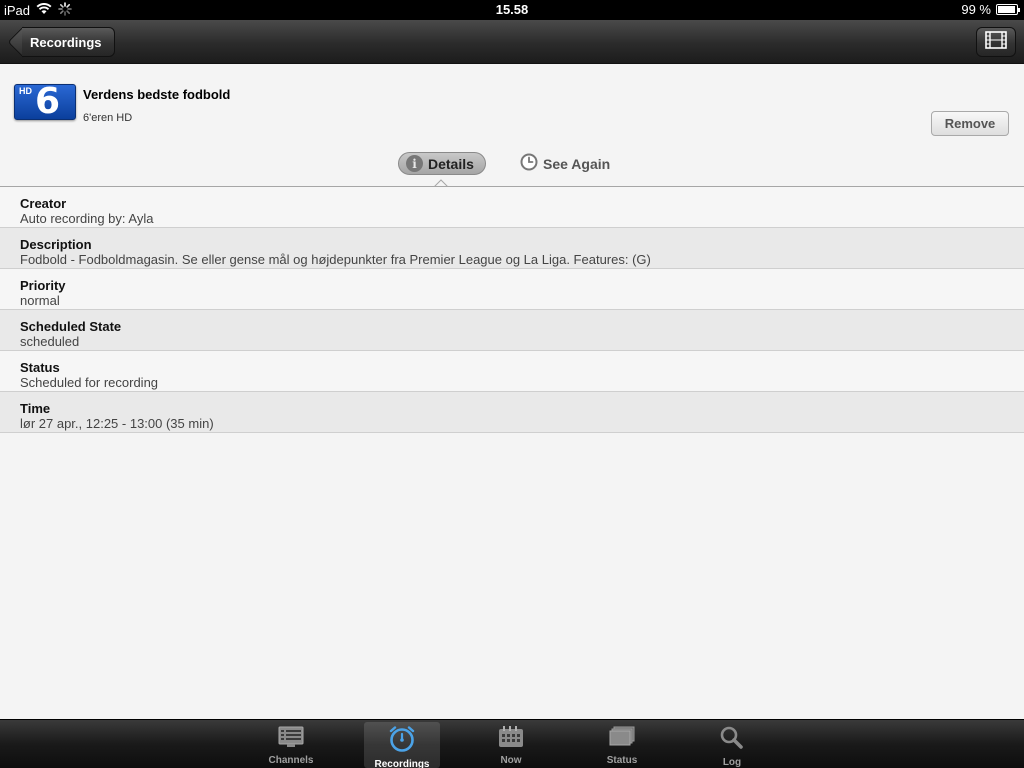 The width and height of the screenshot is (1024, 768). What do you see at coordinates (512, 207) in the screenshot?
I see `detail-row-creator: Creator Auto recording by: Ayla` at bounding box center [512, 207].